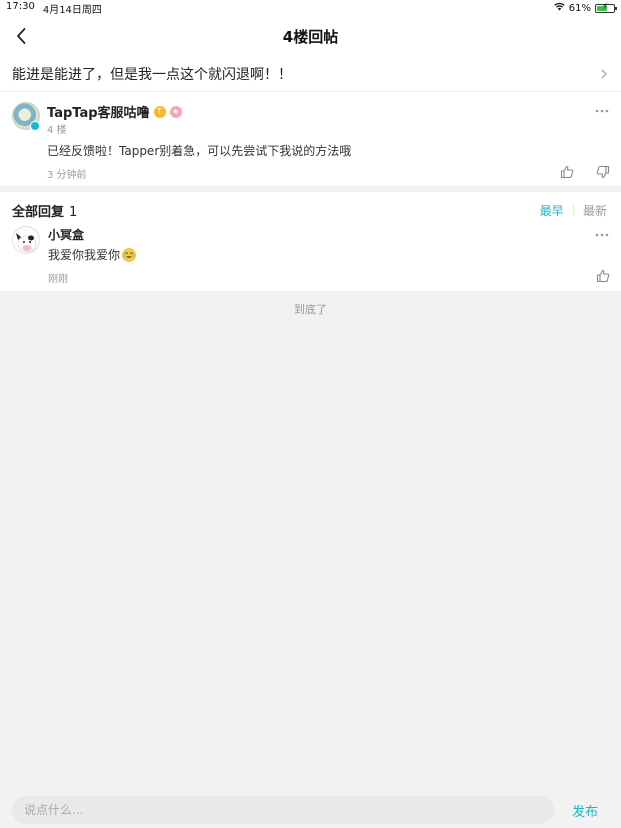 The height and width of the screenshot is (828, 621). I want to click on dislike-icon, so click(603, 172).